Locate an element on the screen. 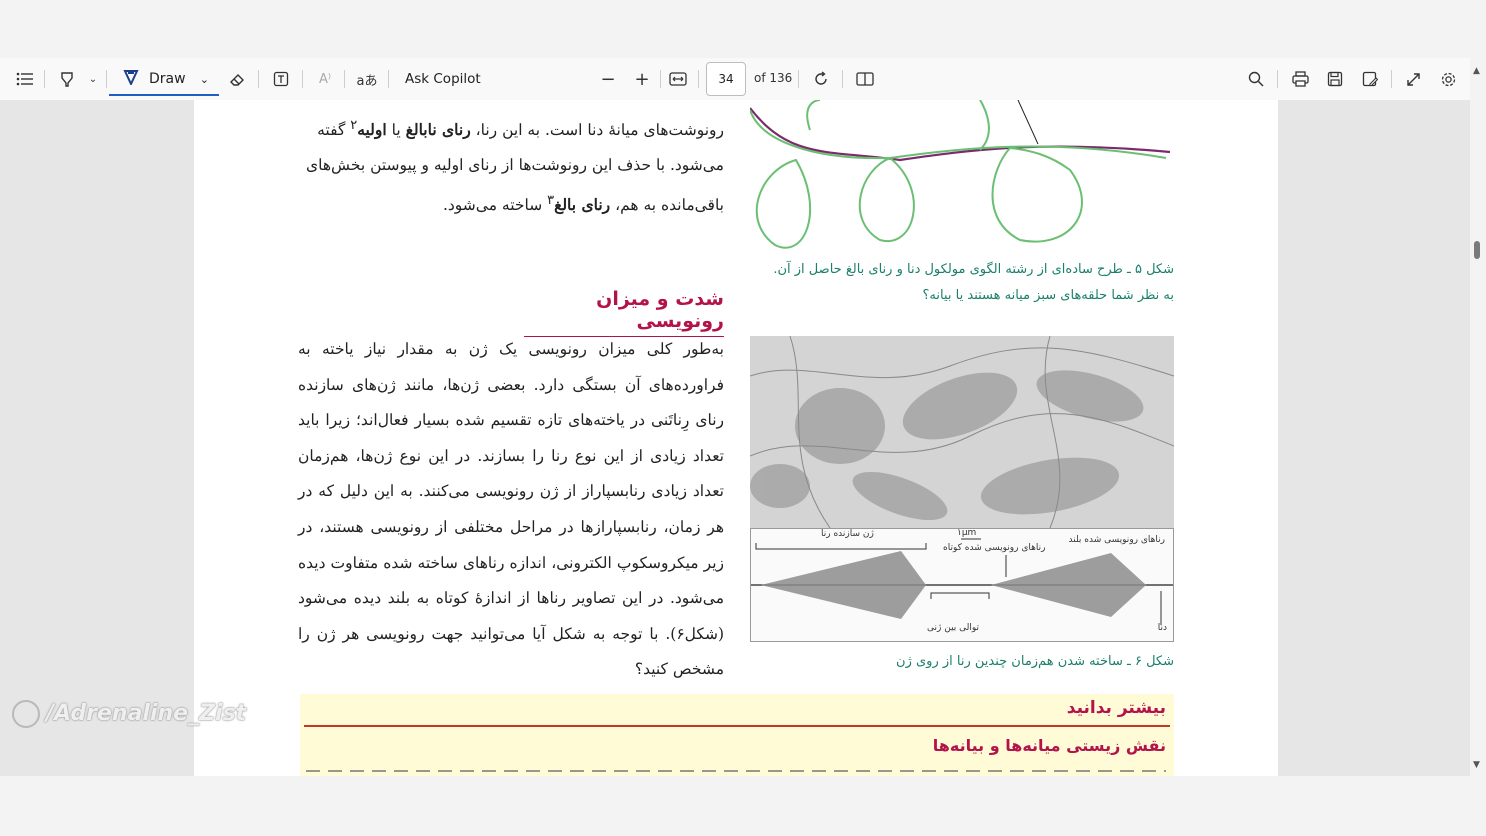 Image resolution: width=1486 pixels, height=836 pixels. label-intergenic-spacer: توالی بین ژنی is located at coordinates (953, 628).